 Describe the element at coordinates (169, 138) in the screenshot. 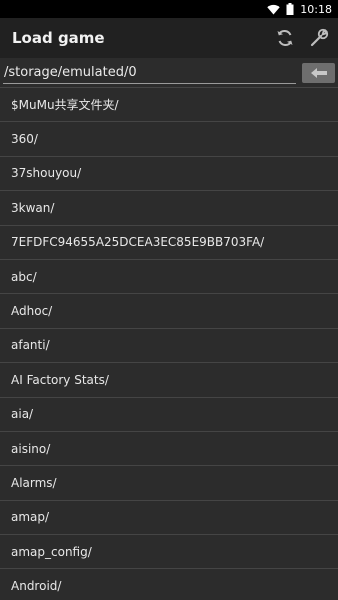

I see `list-item: 360/` at that location.